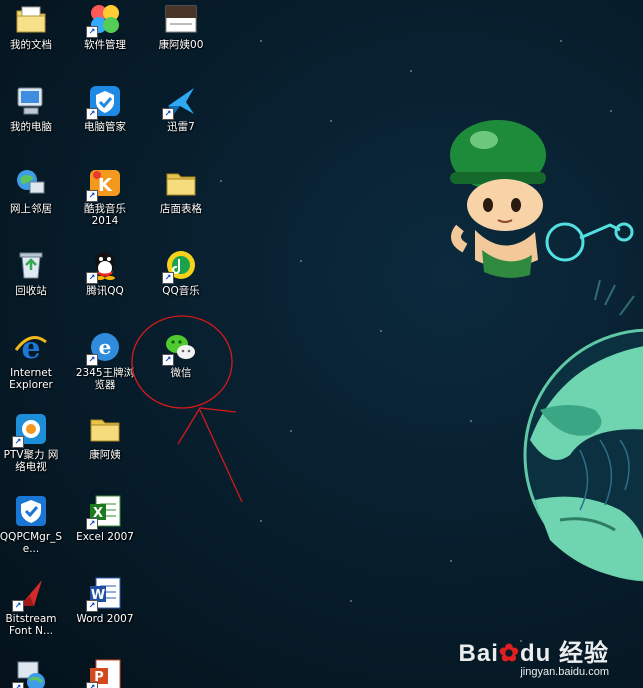 This screenshot has height=688, width=643. I want to click on network-tool-icon: ↗, so click(30, 673).